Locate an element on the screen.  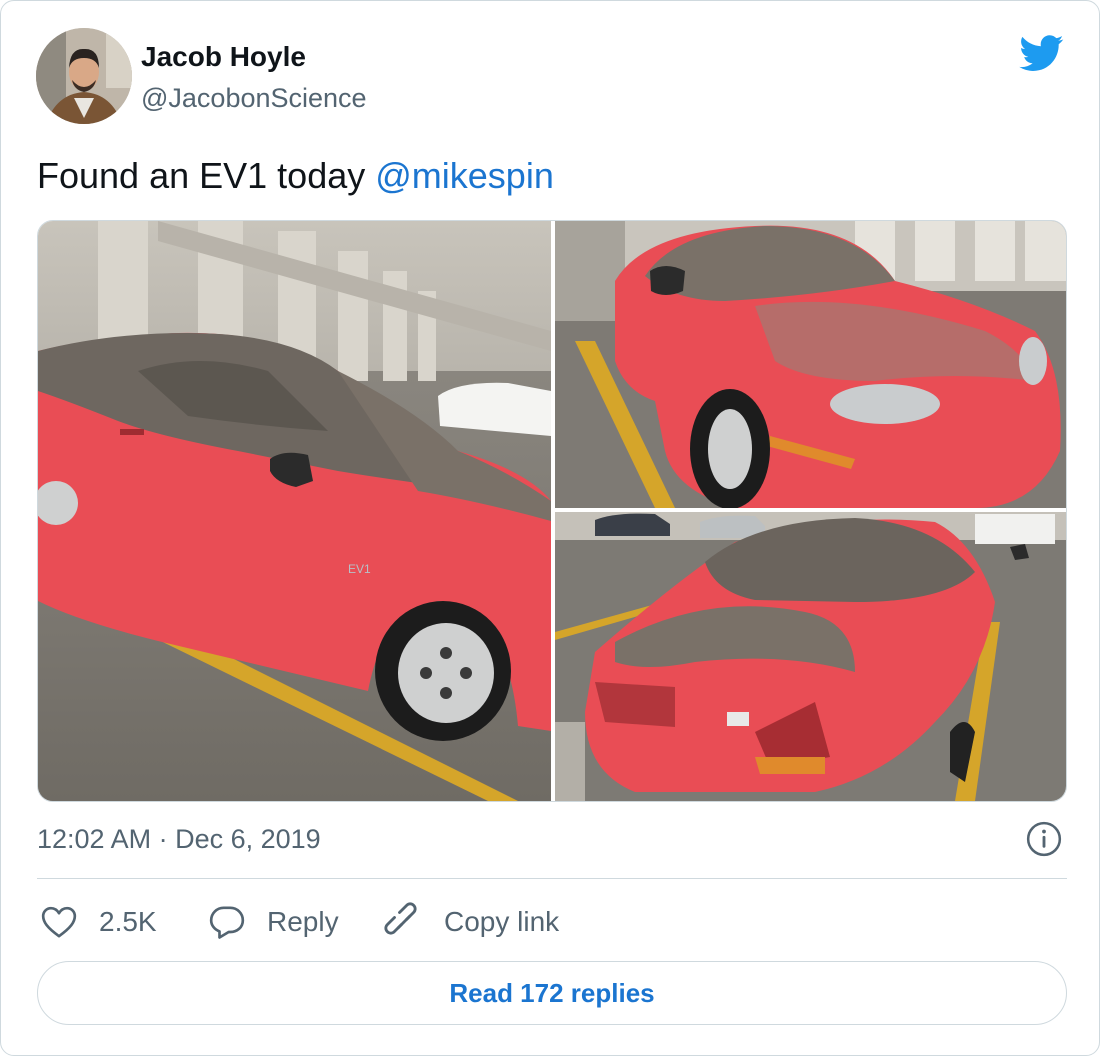
info-icon is located at coordinates (1044, 839).